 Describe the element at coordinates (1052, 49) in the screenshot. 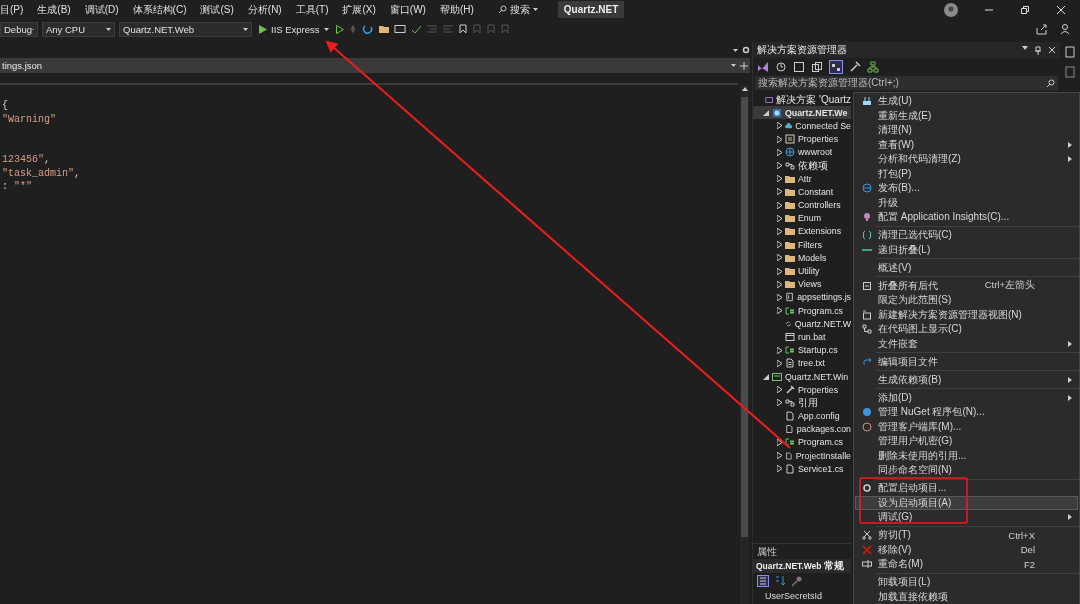

I see `close-icon` at that location.